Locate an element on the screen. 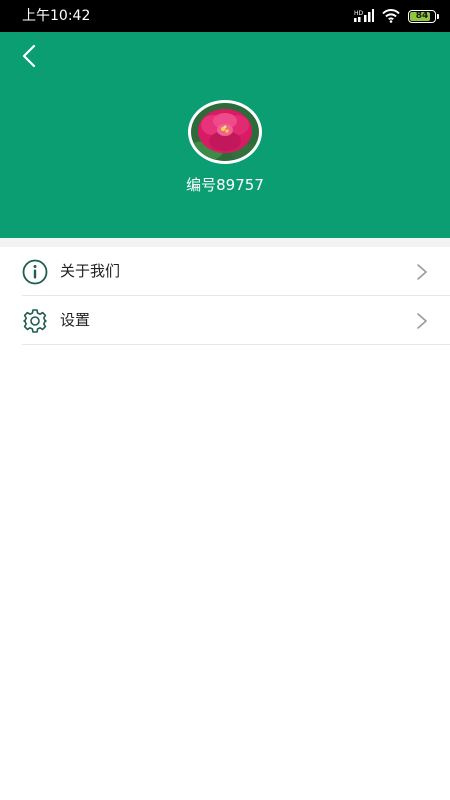  avatar is located at coordinates (225, 132).